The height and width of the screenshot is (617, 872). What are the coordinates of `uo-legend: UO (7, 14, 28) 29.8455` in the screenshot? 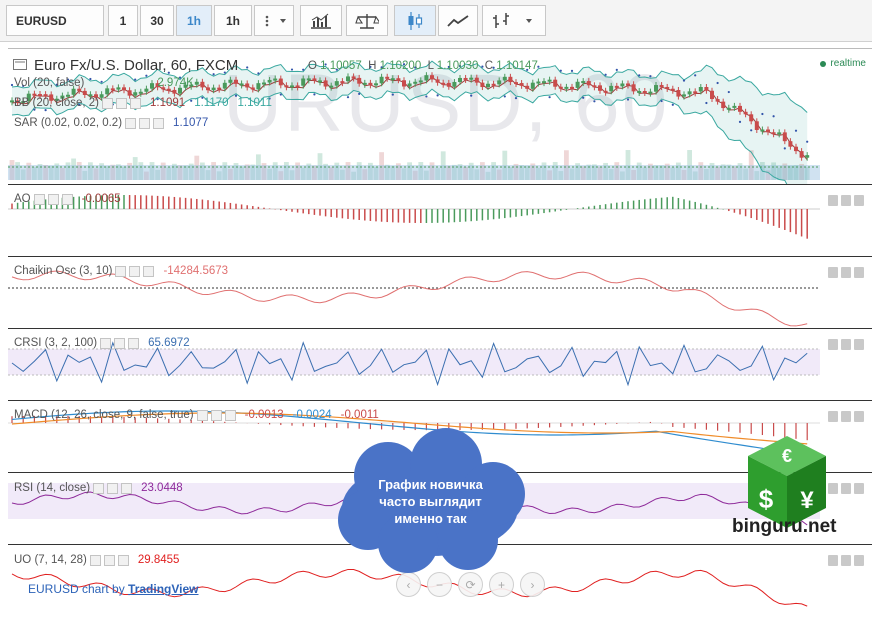 It's located at (96, 560).